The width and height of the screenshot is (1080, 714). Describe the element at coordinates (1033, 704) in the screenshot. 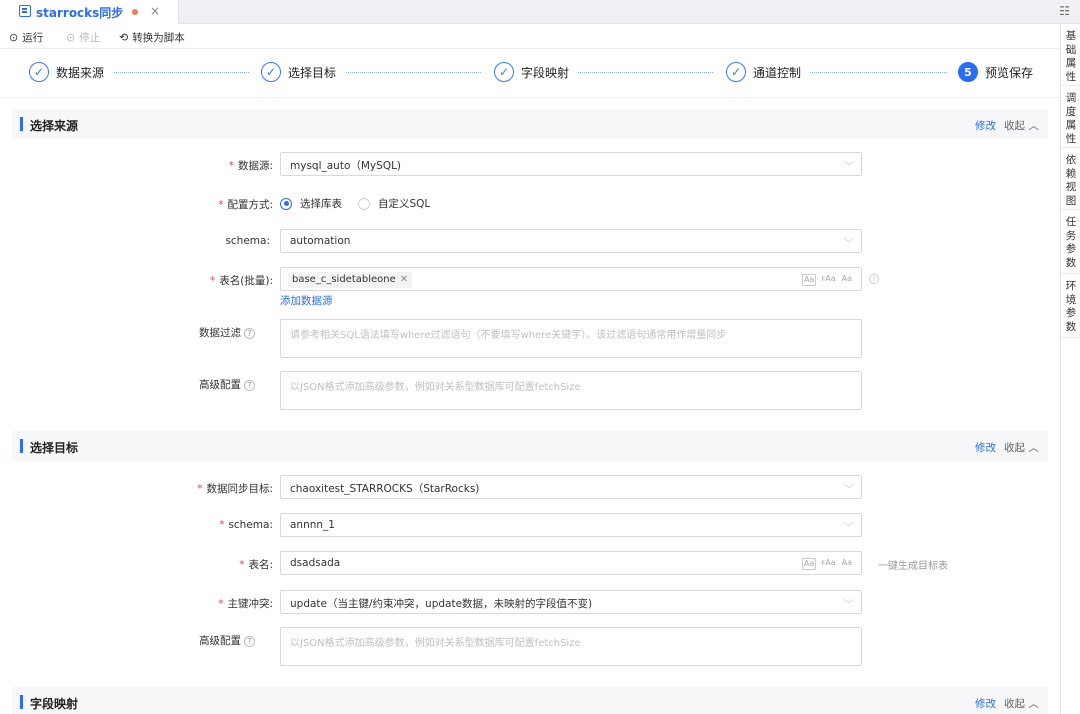

I see `chevron-up-icon: ︿` at that location.